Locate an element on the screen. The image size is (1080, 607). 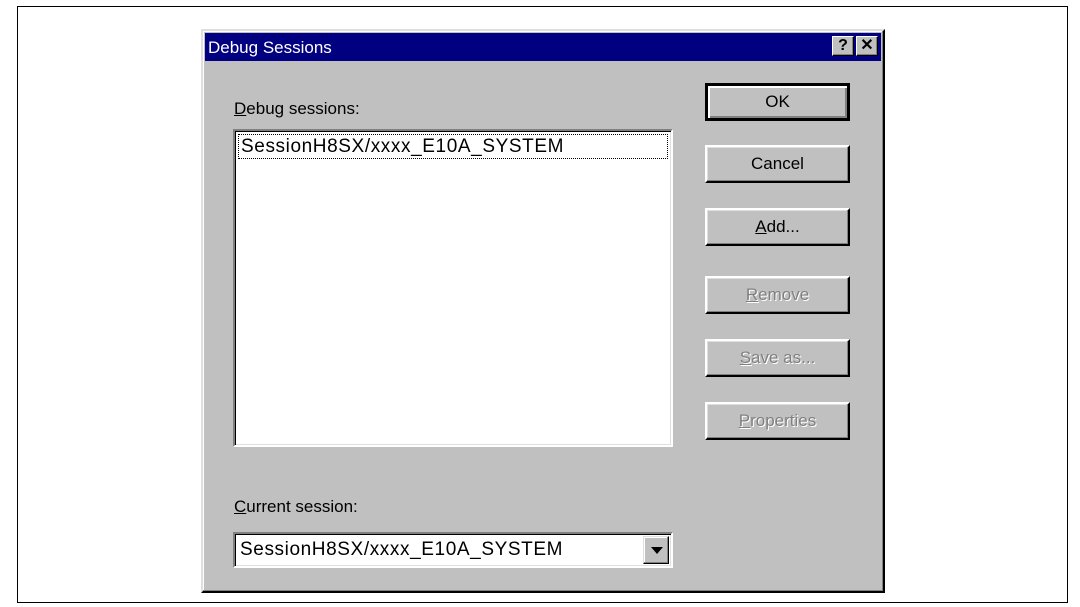
close-icon: ✕ is located at coordinates (867, 45).